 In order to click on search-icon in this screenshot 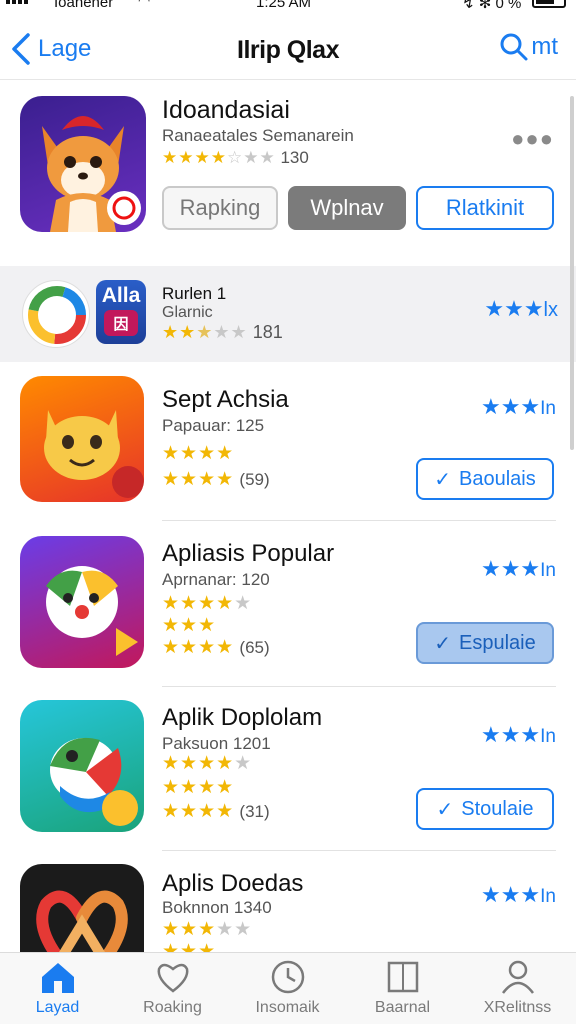, I will do `click(514, 47)`.